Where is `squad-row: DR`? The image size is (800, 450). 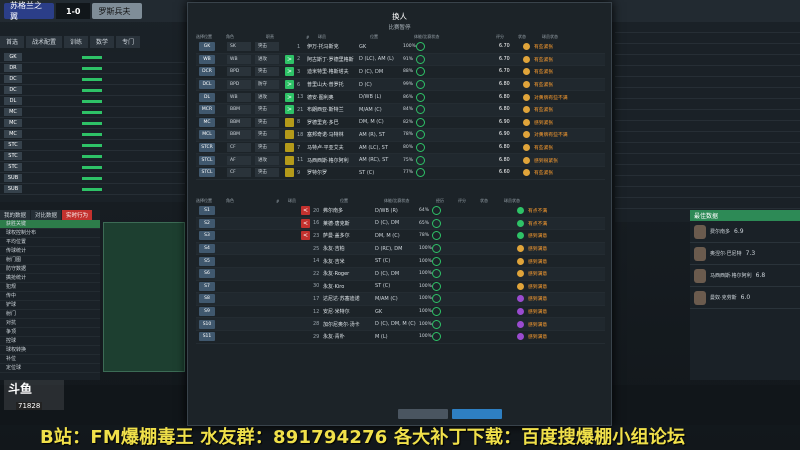 squad-row: DR is located at coordinates (92, 68).